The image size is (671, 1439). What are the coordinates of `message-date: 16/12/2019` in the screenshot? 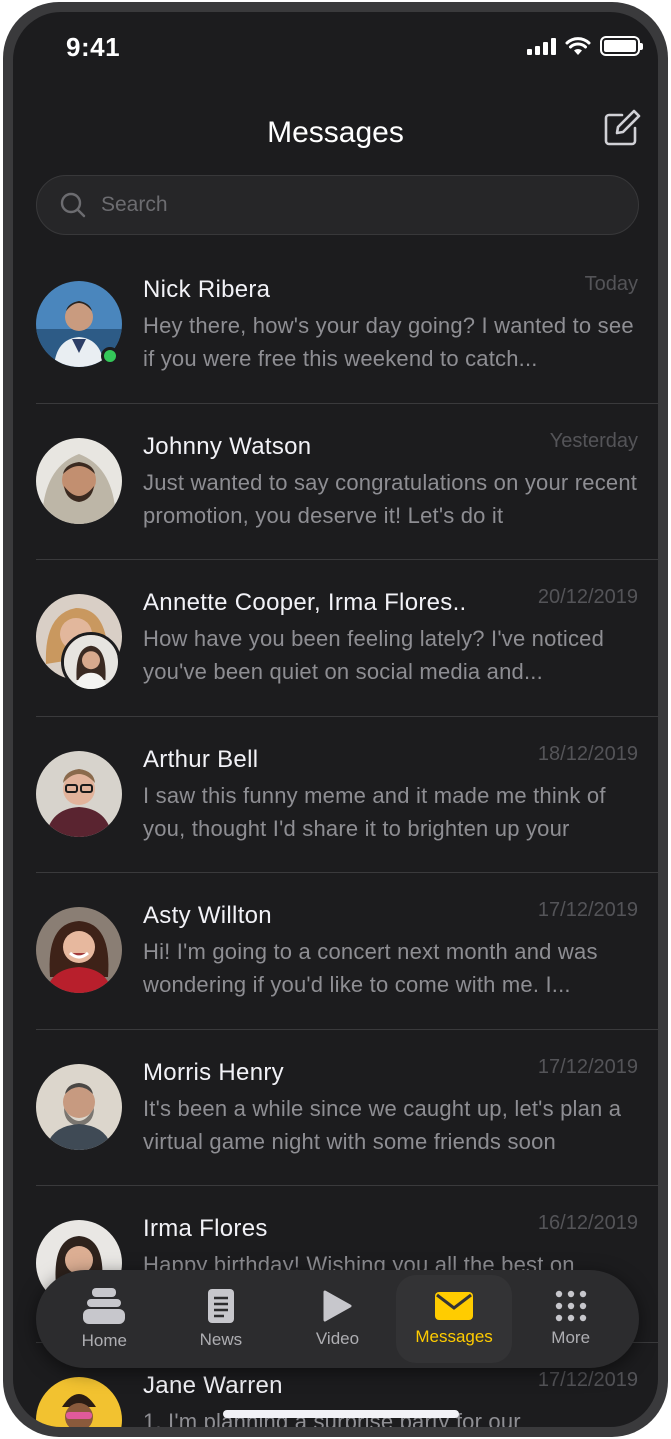 It's located at (587, 1223).